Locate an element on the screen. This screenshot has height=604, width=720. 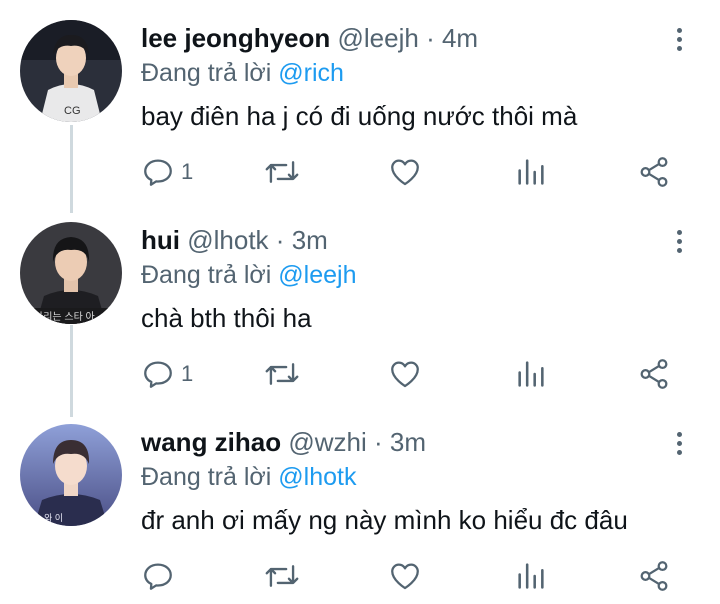
avatar: 다리는 스타 아 is located at coordinates (71, 273).